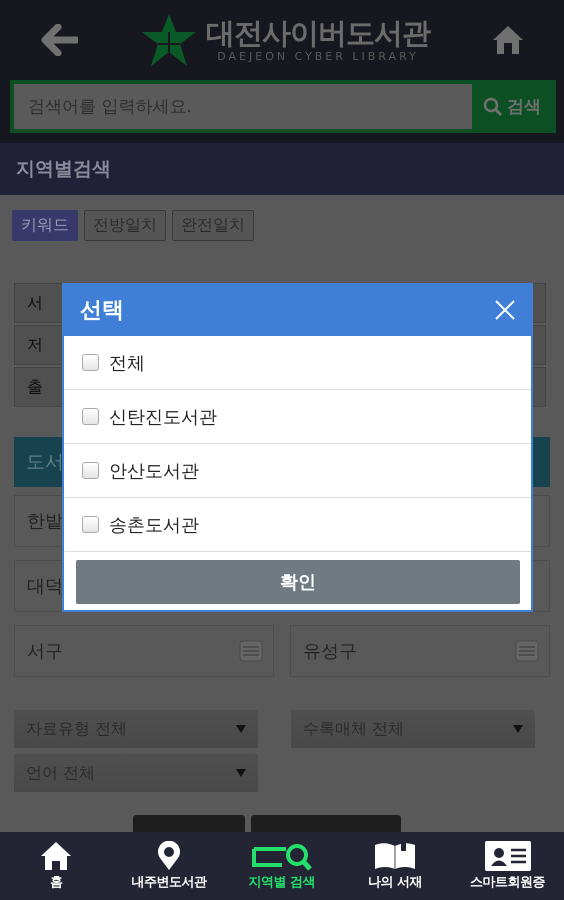 The image size is (564, 900). What do you see at coordinates (35, 345) in the screenshot?
I see `field-label: 저` at bounding box center [35, 345].